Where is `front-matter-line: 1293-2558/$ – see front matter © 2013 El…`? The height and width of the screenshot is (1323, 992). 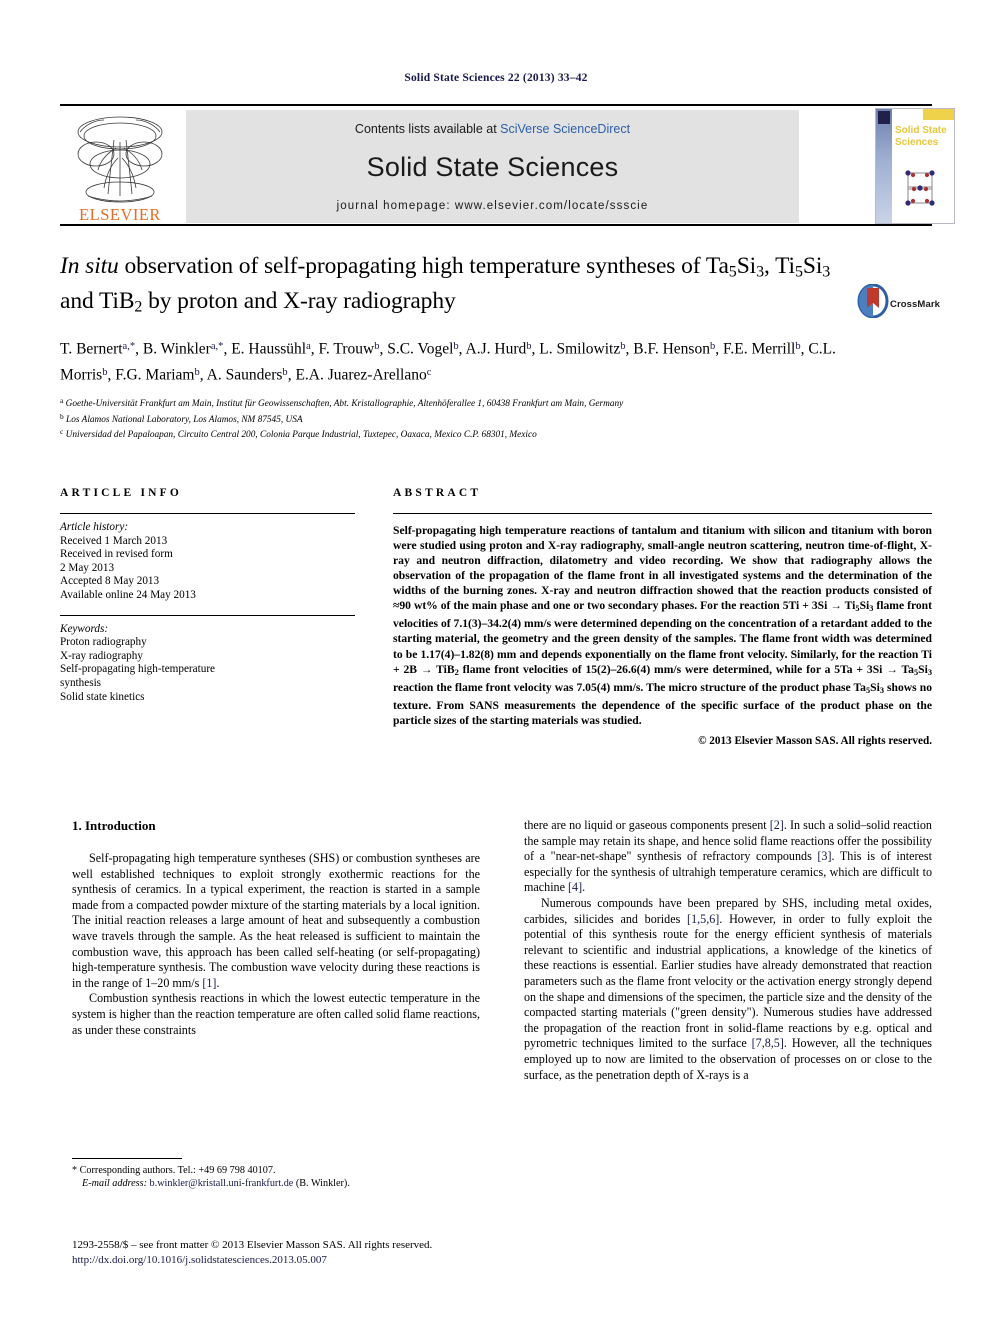
front-matter-line: 1293-2558/$ – see front matter © 2013 El… is located at coordinates (252, 1245).